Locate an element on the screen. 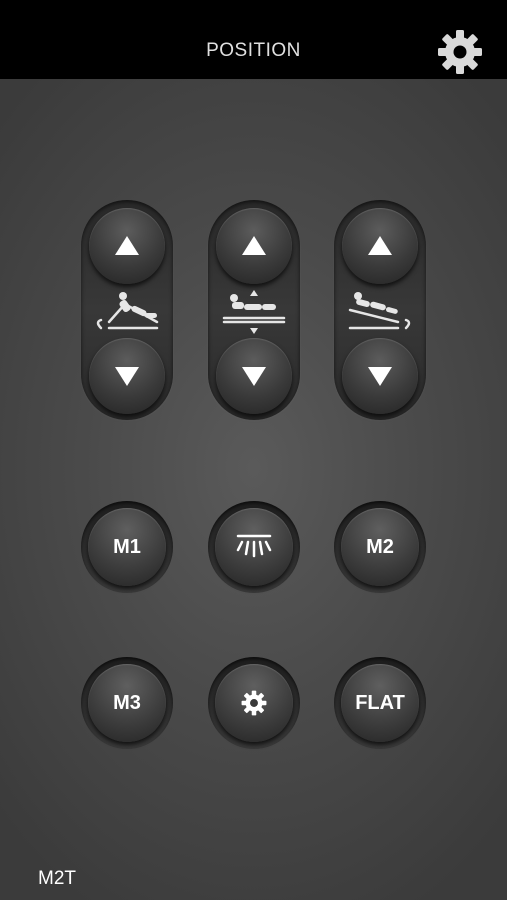 This screenshot has width=507, height=900. head-down-button is located at coordinates (127, 376).